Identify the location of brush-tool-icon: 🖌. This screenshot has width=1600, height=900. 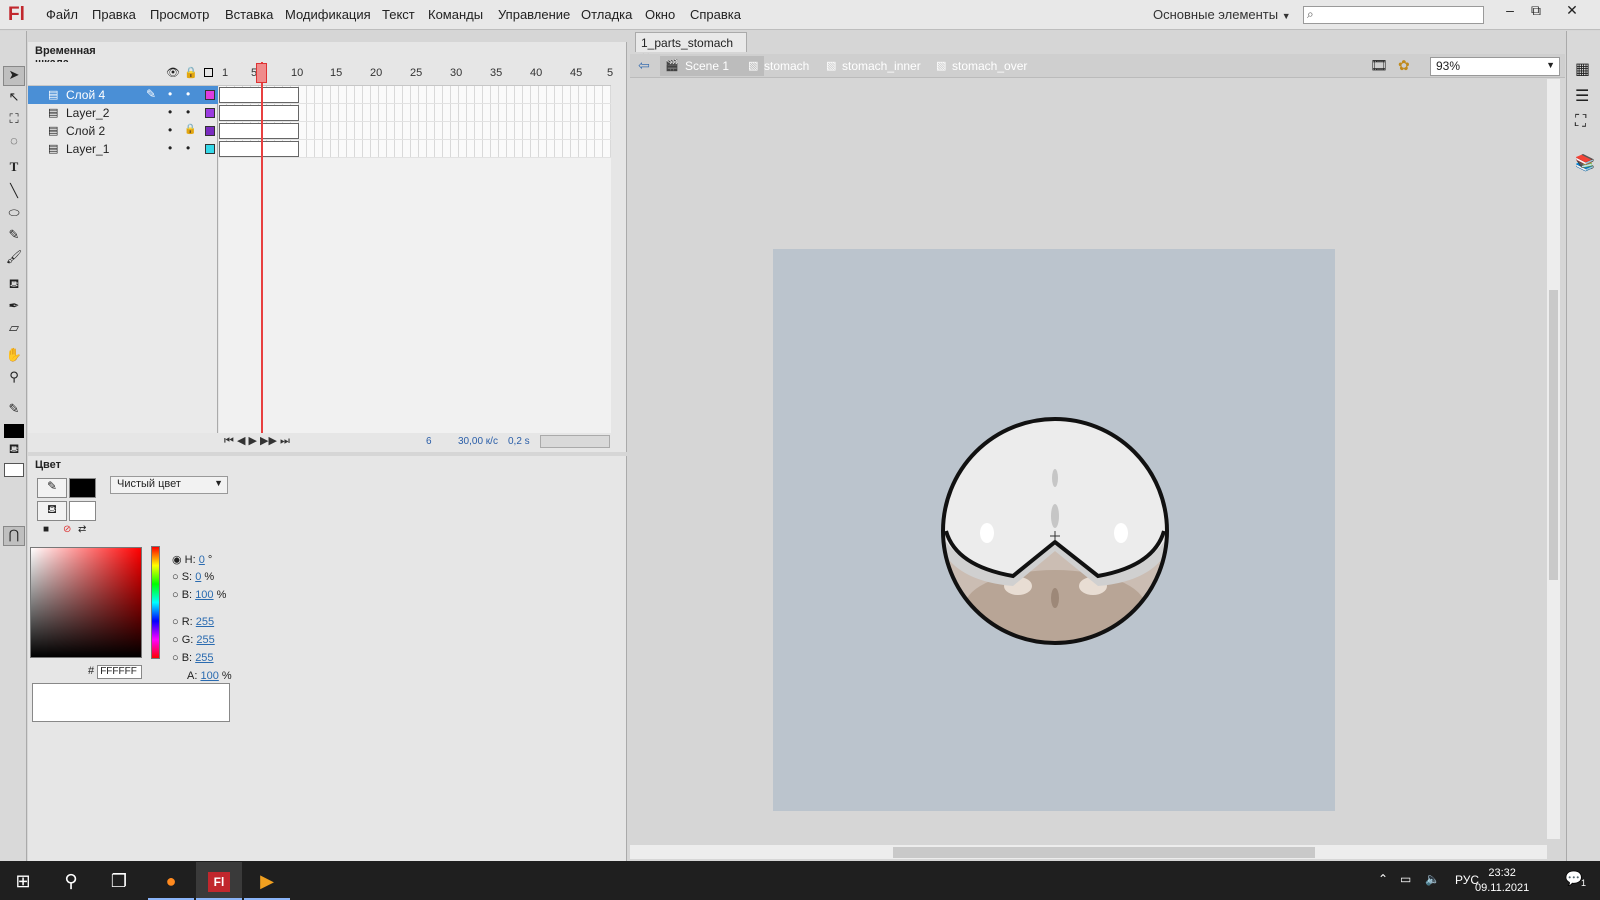
(14, 259).